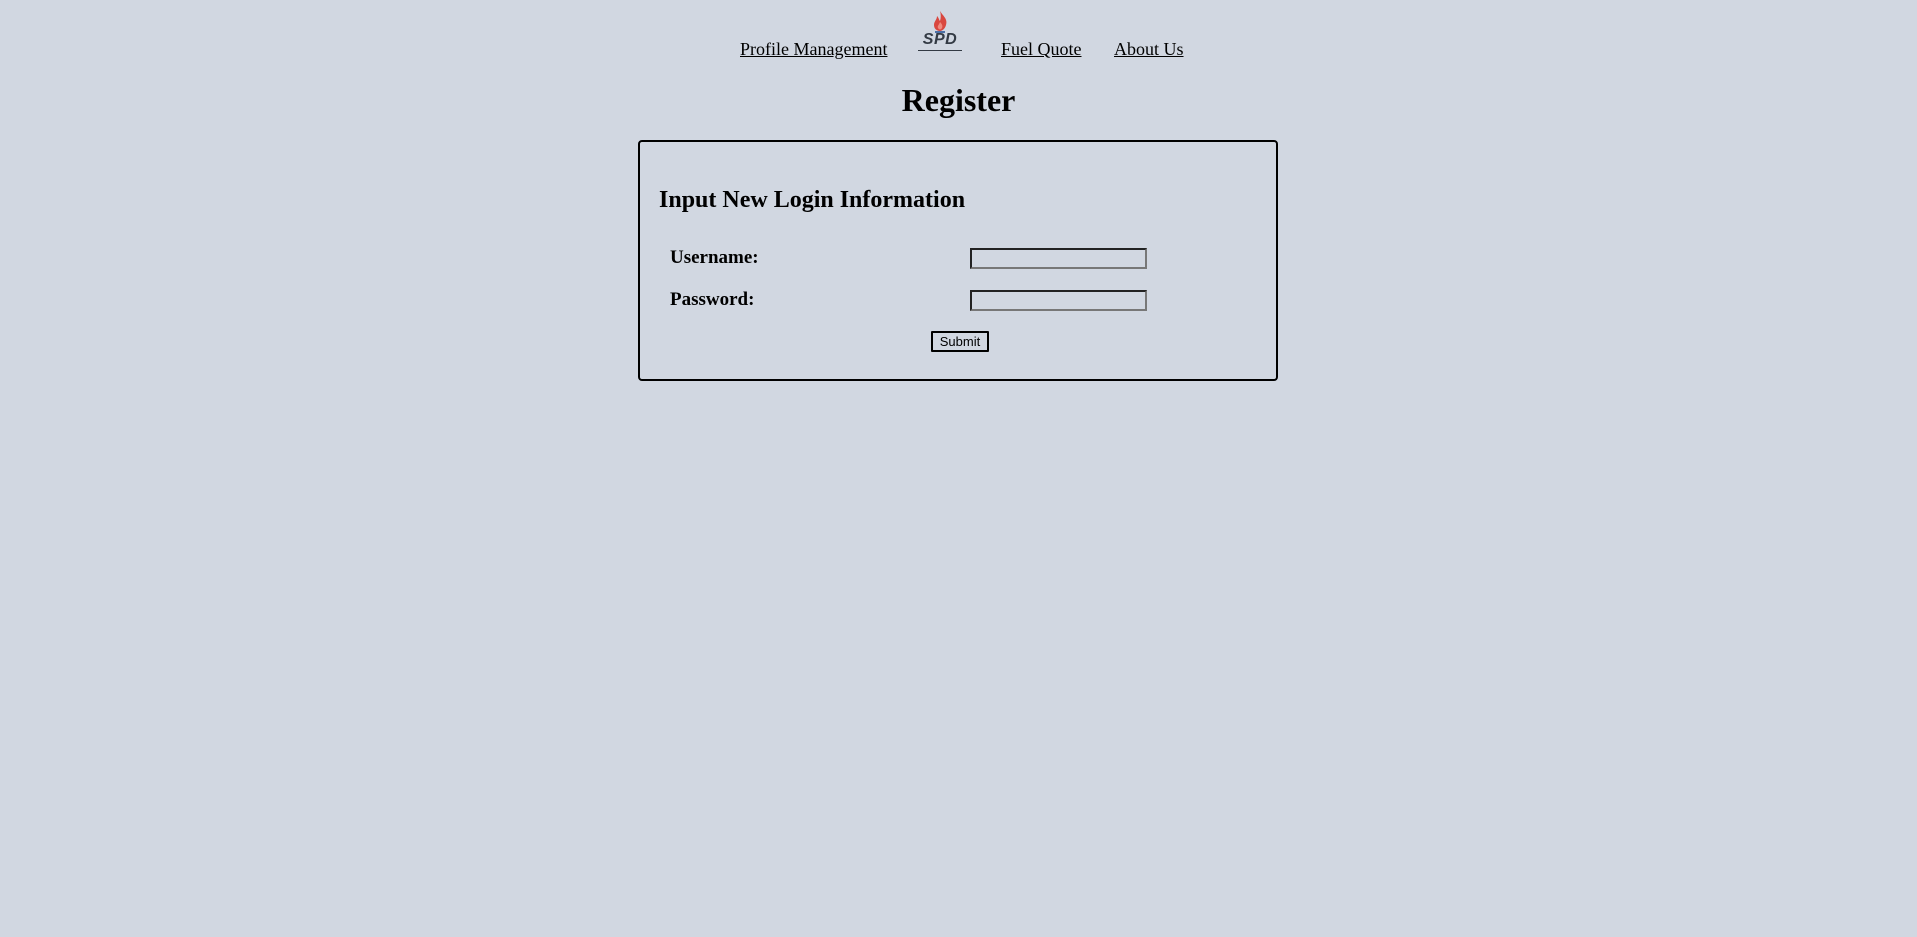 This screenshot has height=937, width=1917. I want to click on username-label: Username:, so click(714, 257).